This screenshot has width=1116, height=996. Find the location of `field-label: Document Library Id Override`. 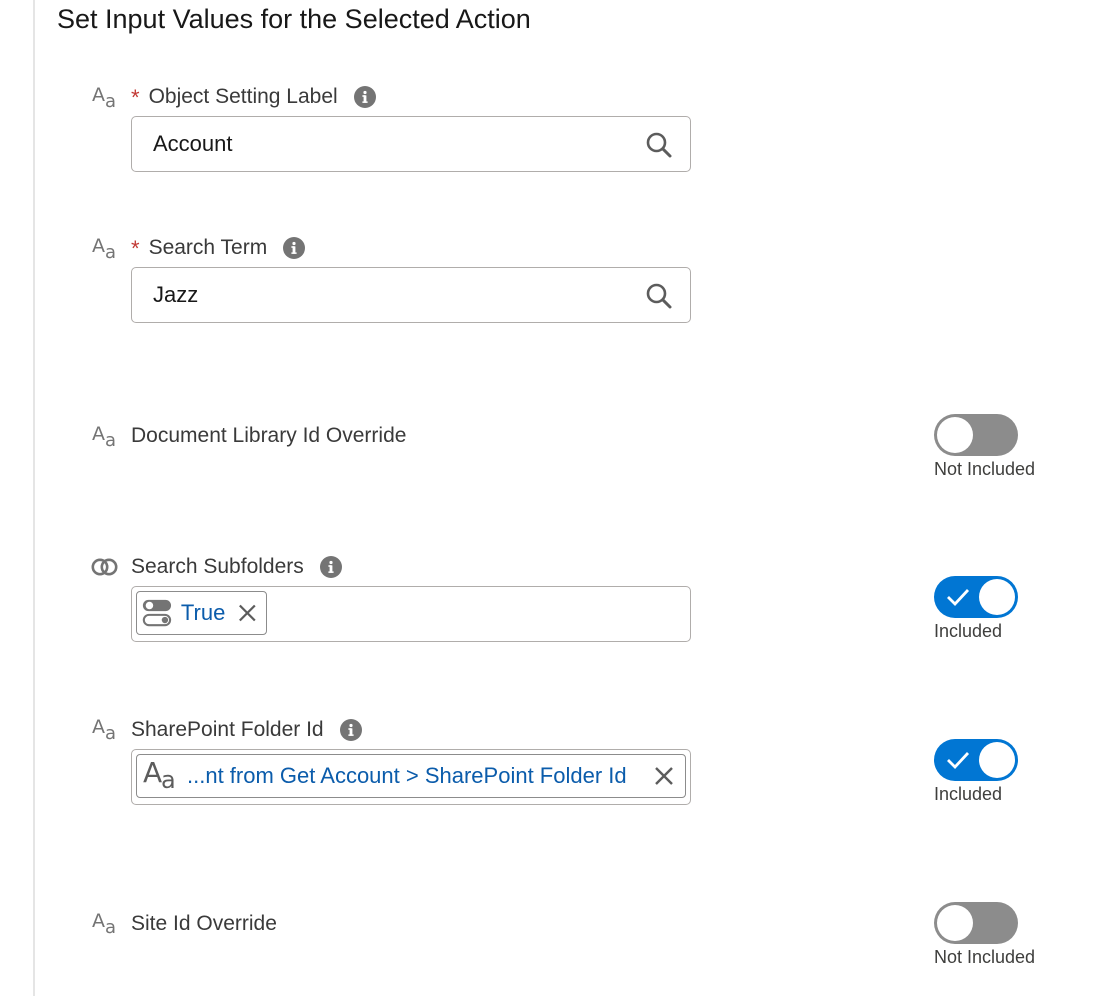

field-label: Document Library Id Override is located at coordinates (269, 435).